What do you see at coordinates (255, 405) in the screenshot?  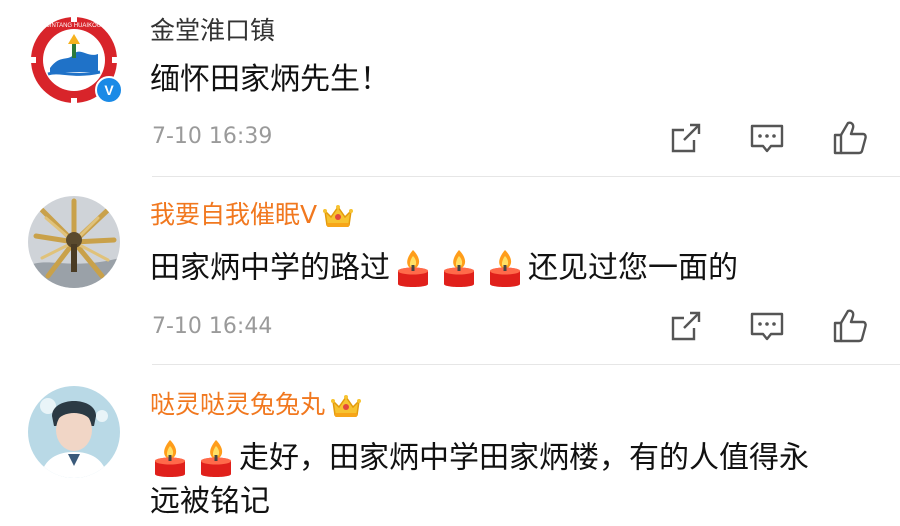 I see `username: 哒灵哒灵兔兔丸` at bounding box center [255, 405].